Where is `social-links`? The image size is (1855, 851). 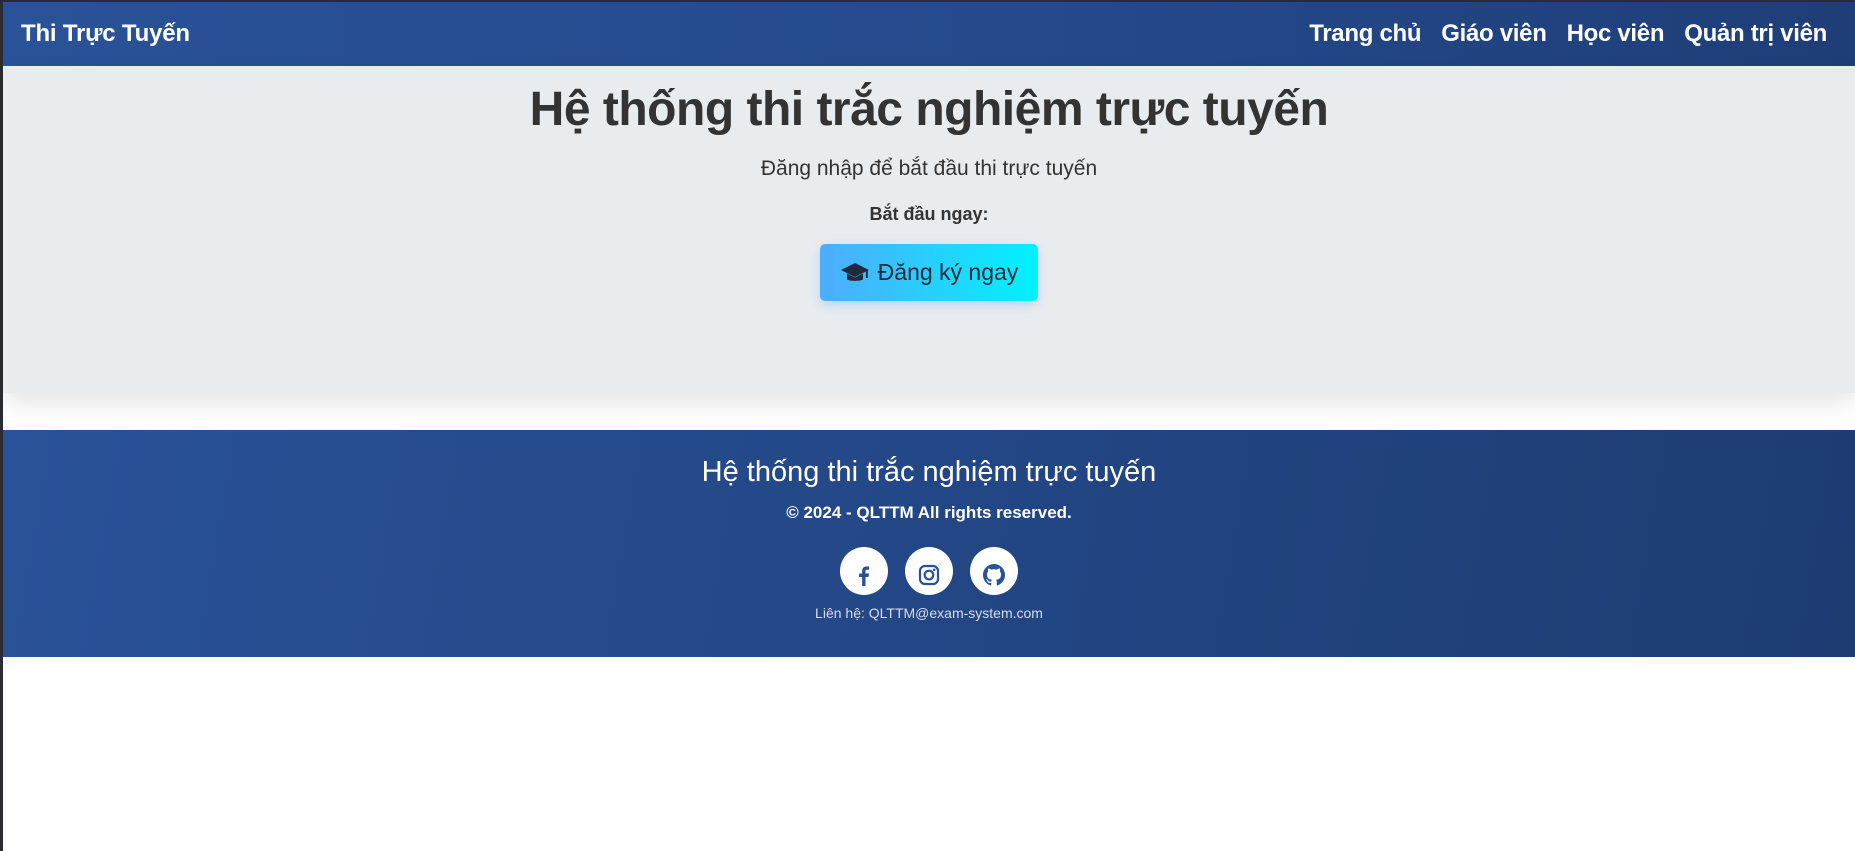
social-links is located at coordinates (929, 571).